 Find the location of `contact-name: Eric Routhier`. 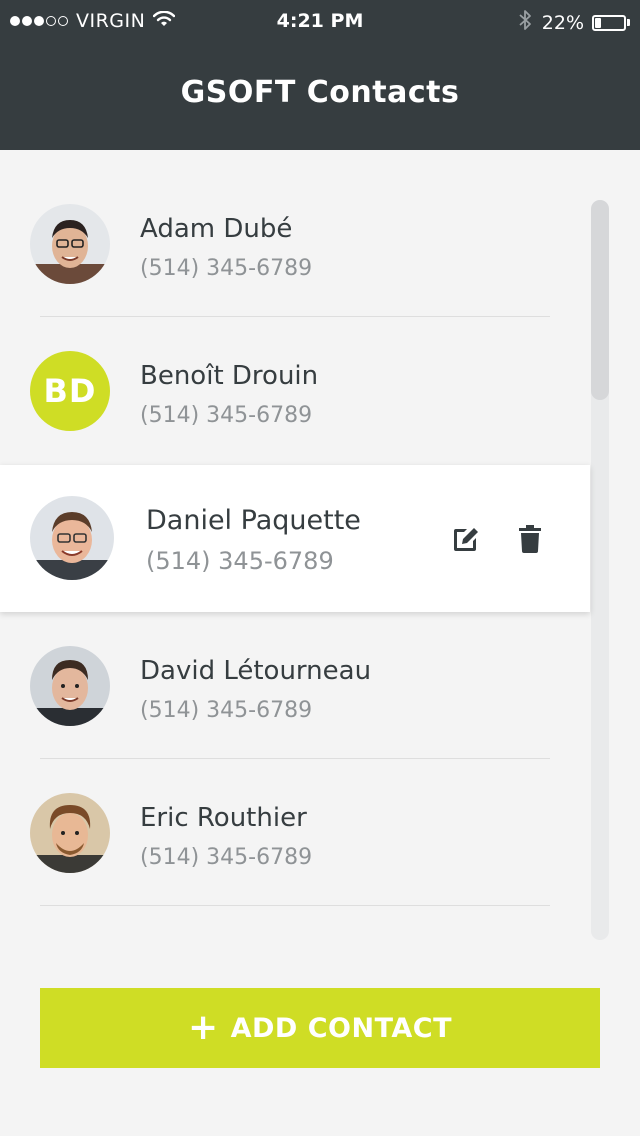

contact-name: Eric Routhier is located at coordinates (223, 818).